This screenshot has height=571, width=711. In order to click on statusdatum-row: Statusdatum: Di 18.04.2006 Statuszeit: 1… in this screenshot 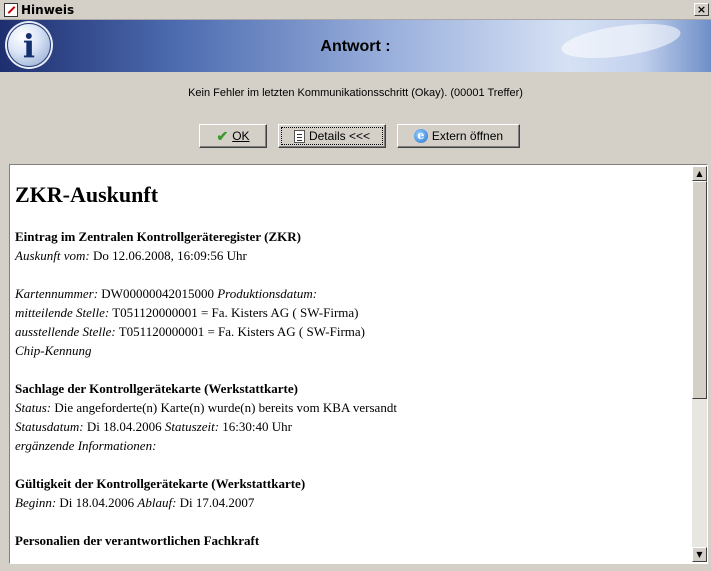, I will do `click(153, 426)`.